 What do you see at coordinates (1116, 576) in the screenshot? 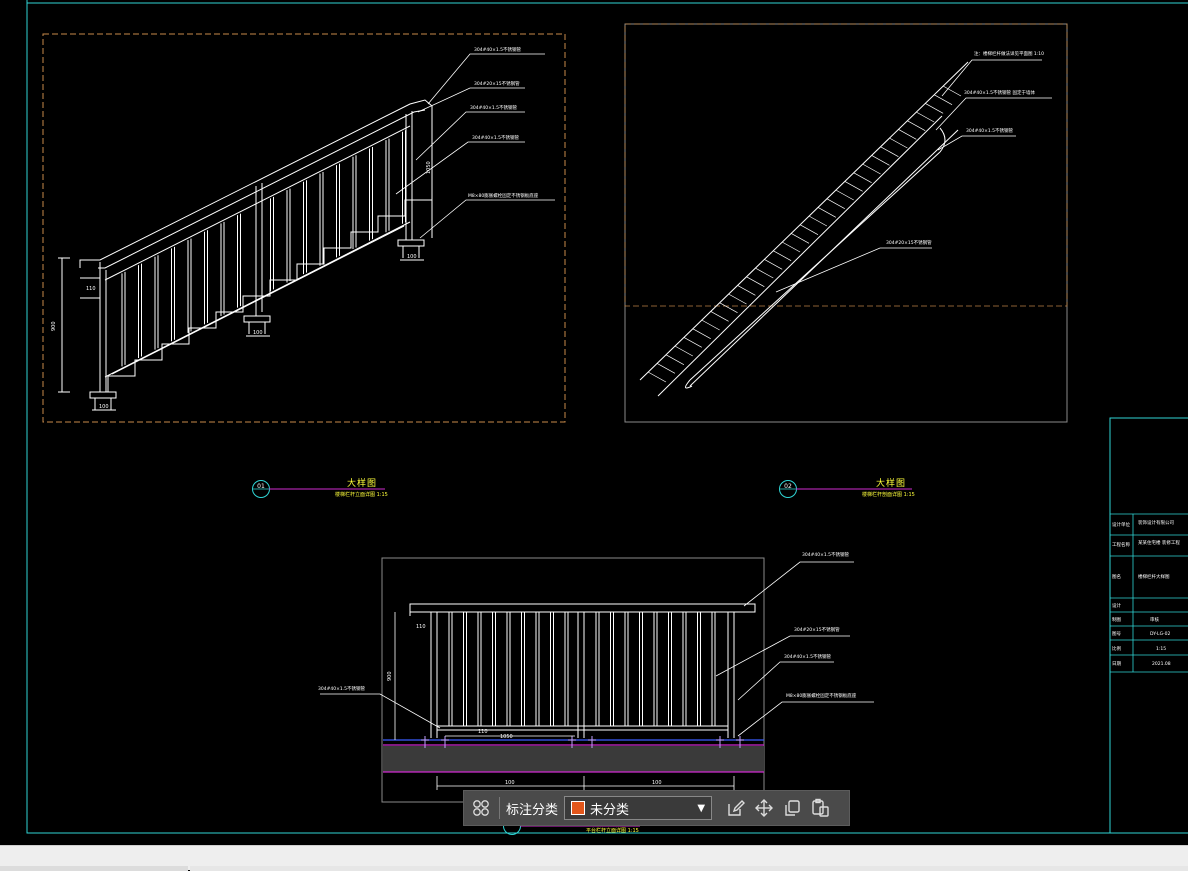
I see `svg-text: 图名` at bounding box center [1116, 576].